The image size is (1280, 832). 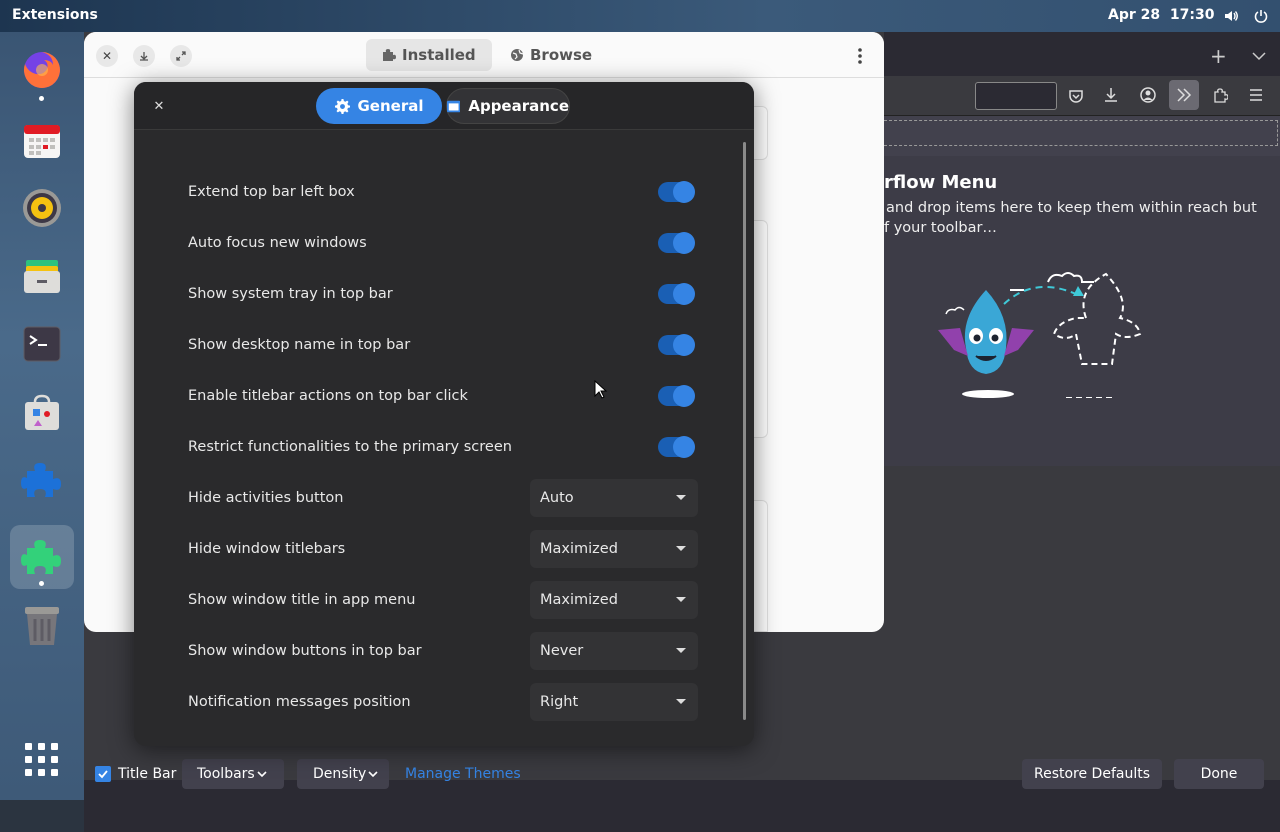 I want to click on density-button: Density, so click(x=343, y=774).